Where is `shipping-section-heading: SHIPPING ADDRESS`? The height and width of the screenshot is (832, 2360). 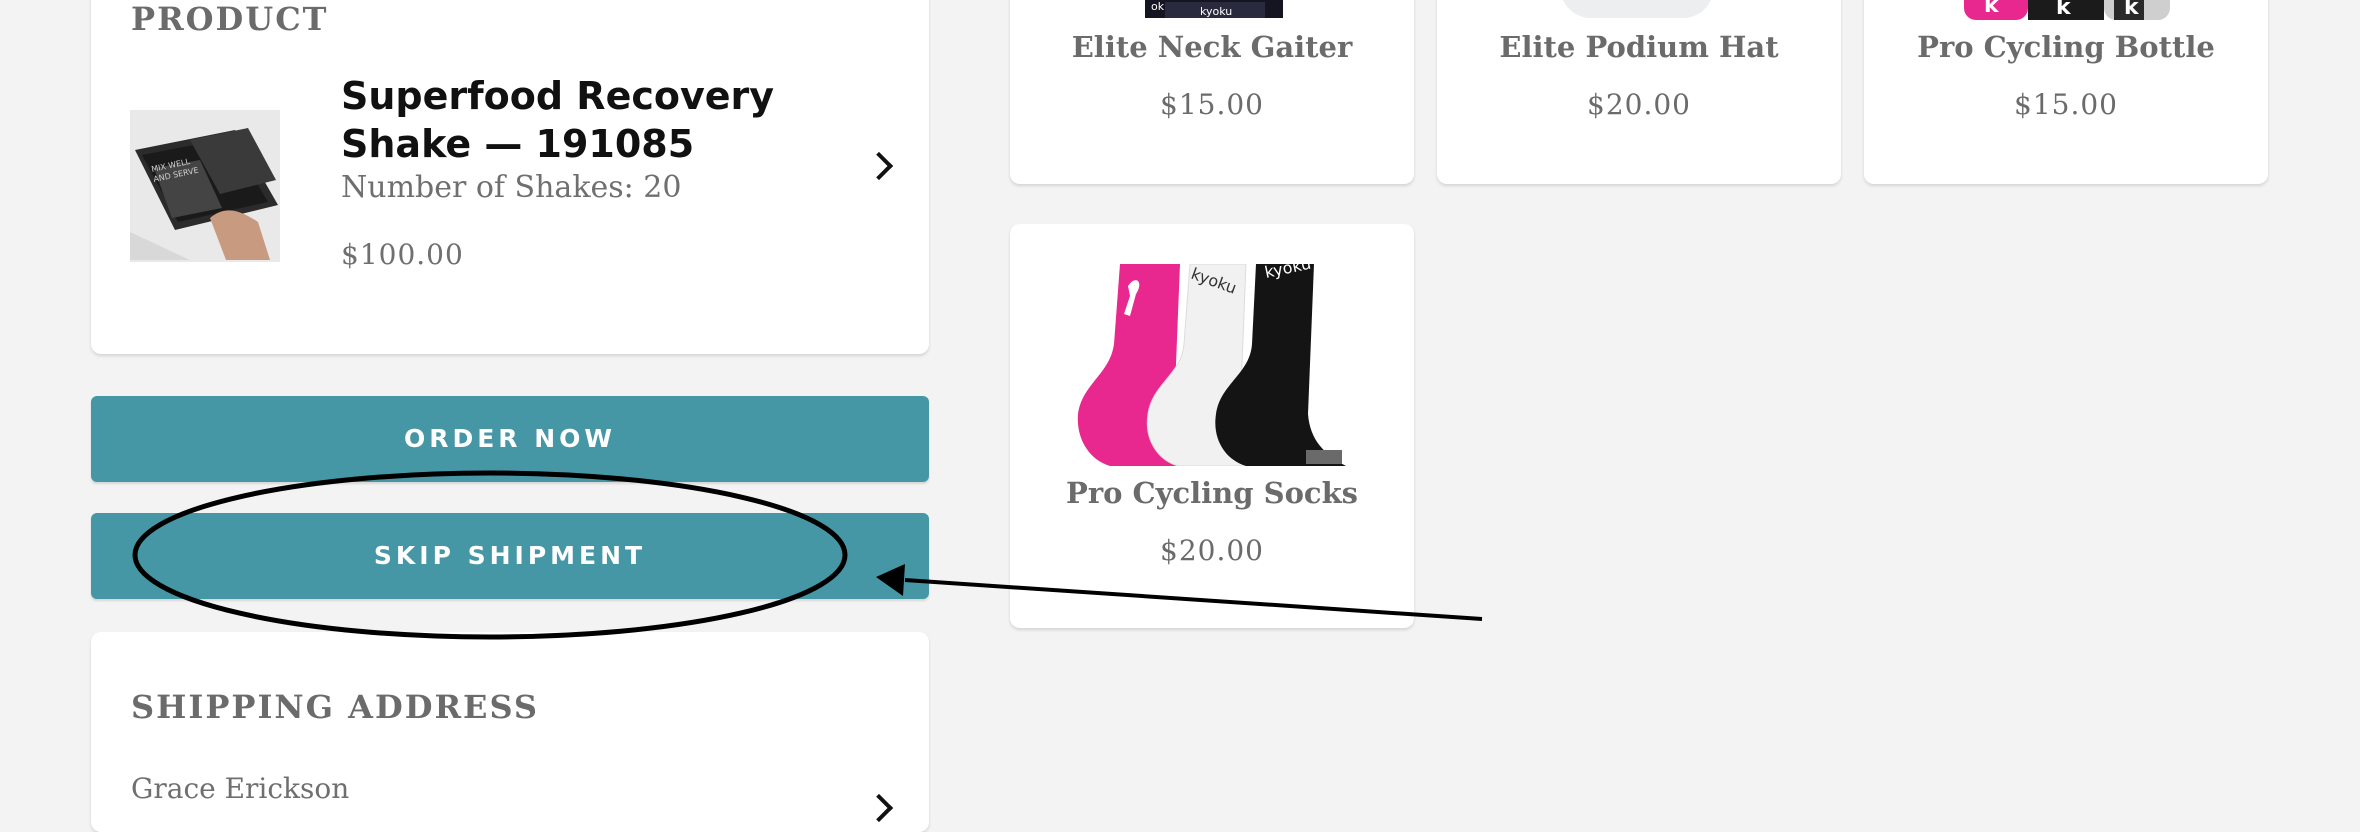 shipping-section-heading: SHIPPING ADDRESS is located at coordinates (335, 707).